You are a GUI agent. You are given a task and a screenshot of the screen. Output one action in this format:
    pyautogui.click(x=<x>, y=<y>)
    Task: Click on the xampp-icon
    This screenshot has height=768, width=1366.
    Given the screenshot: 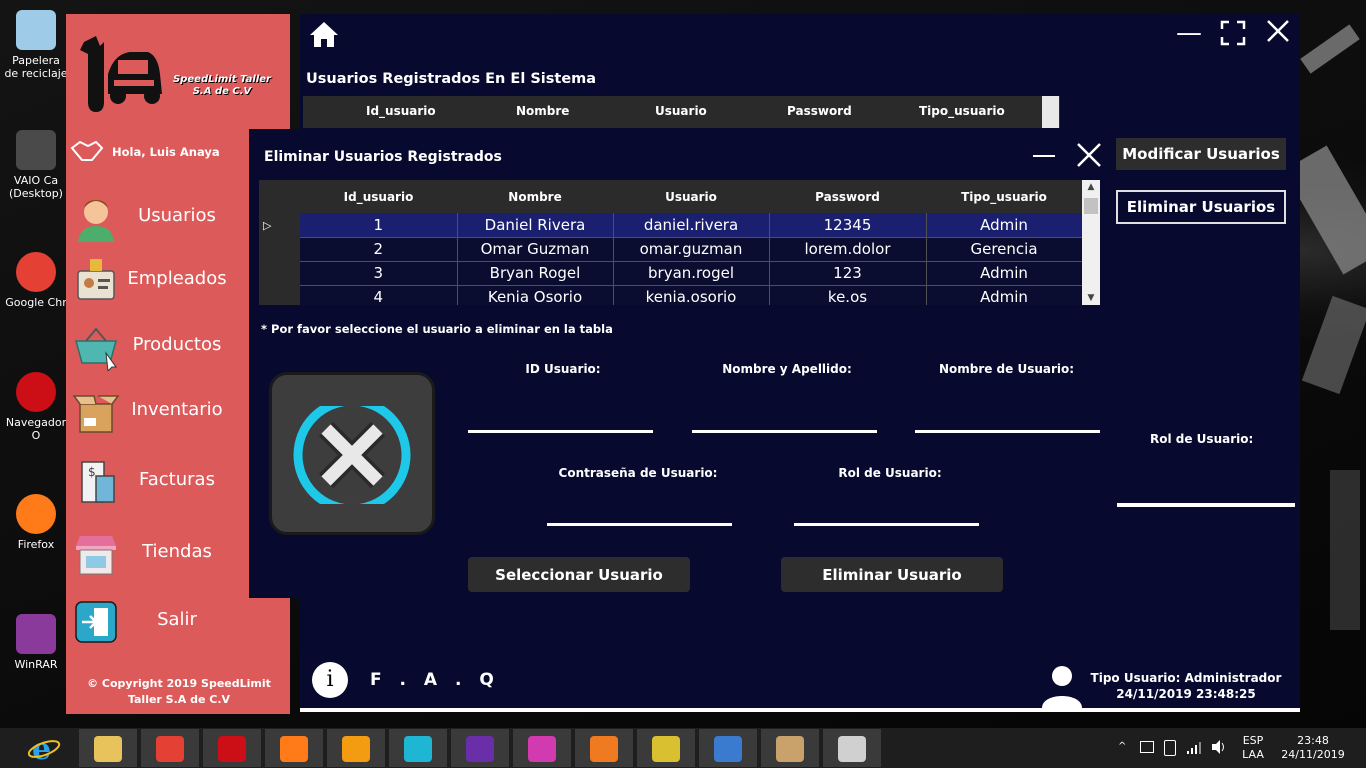 What is the action you would take?
    pyautogui.click(x=604, y=749)
    